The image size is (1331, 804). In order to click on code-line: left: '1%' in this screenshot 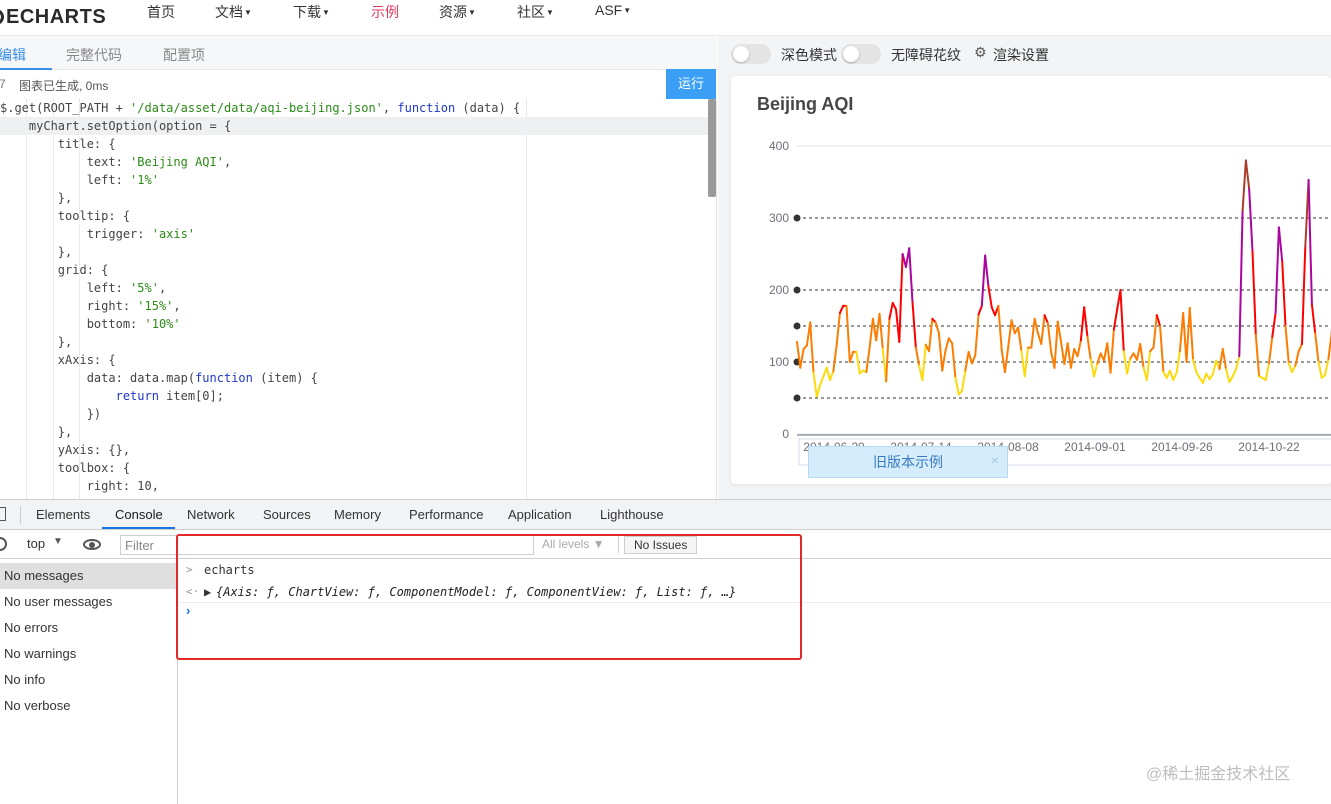, I will do `click(79, 180)`.